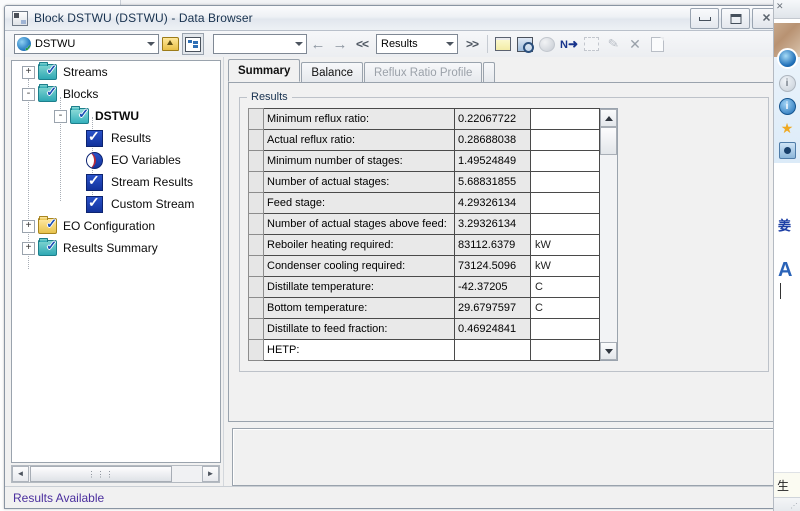  I want to click on table-row: Minimum reflux ratio: 0.22067722, so click(424, 119).